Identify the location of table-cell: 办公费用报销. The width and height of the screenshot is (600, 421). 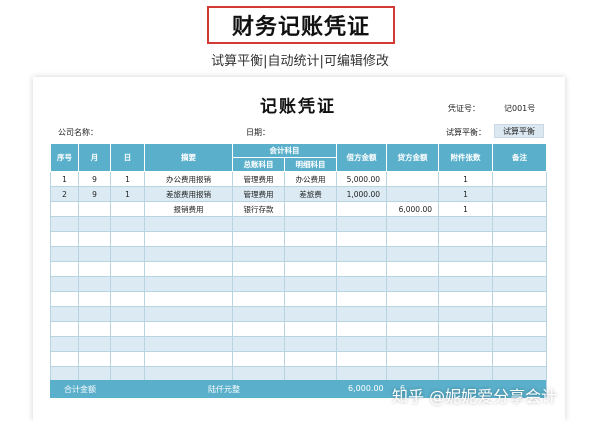
(188, 179).